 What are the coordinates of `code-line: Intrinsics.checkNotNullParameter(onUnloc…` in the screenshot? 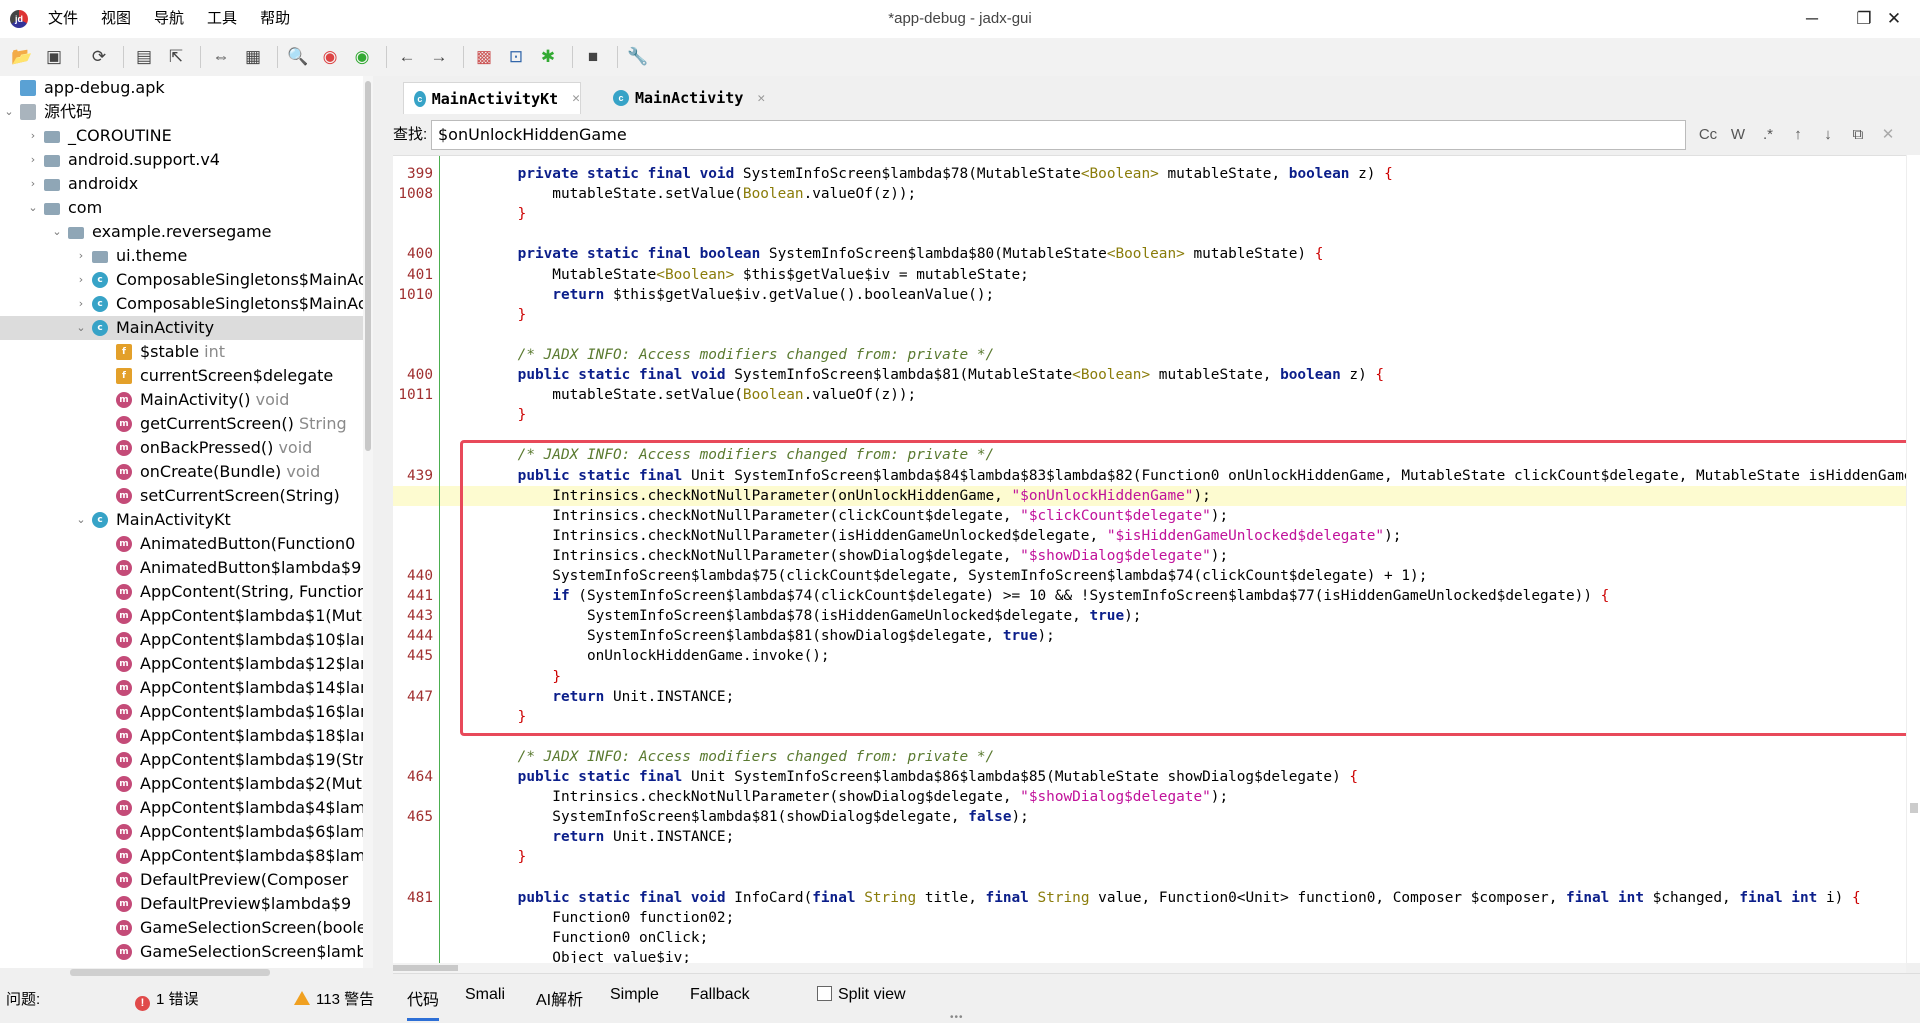 It's located at (1149, 495).